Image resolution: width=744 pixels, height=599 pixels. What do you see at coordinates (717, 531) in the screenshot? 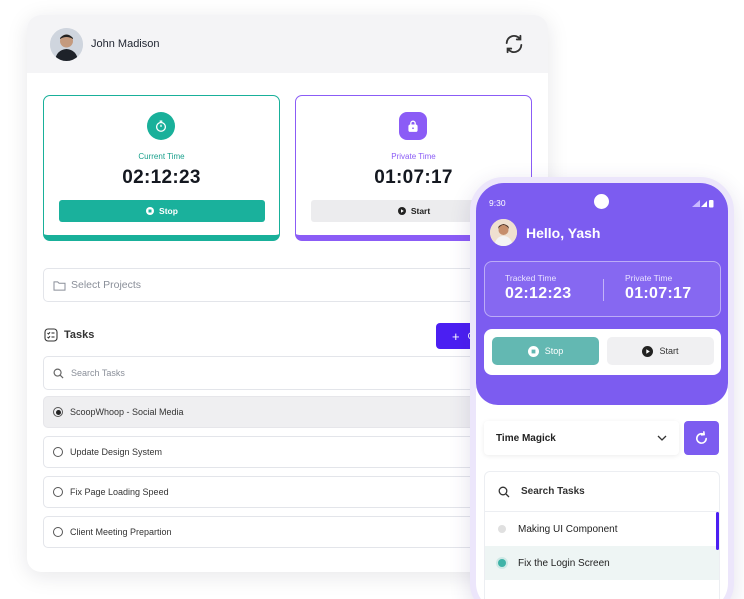
I see `scrollbar` at bounding box center [717, 531].